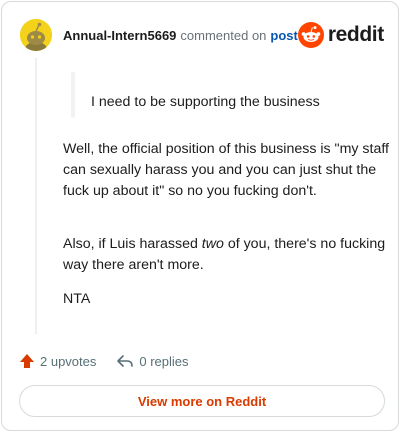 This screenshot has height=432, width=400. I want to click on comment-actions: 2 upvotes 0 replies, so click(104, 361).